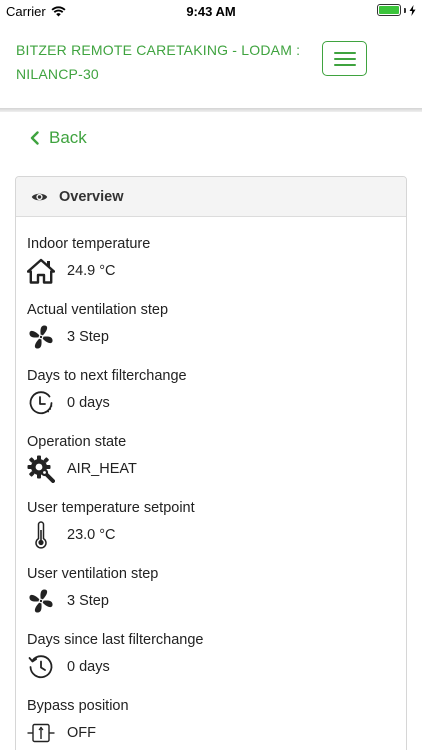 This screenshot has height=750, width=422. Describe the element at coordinates (41, 469) in the screenshot. I see `gear-wrench-icon` at that location.